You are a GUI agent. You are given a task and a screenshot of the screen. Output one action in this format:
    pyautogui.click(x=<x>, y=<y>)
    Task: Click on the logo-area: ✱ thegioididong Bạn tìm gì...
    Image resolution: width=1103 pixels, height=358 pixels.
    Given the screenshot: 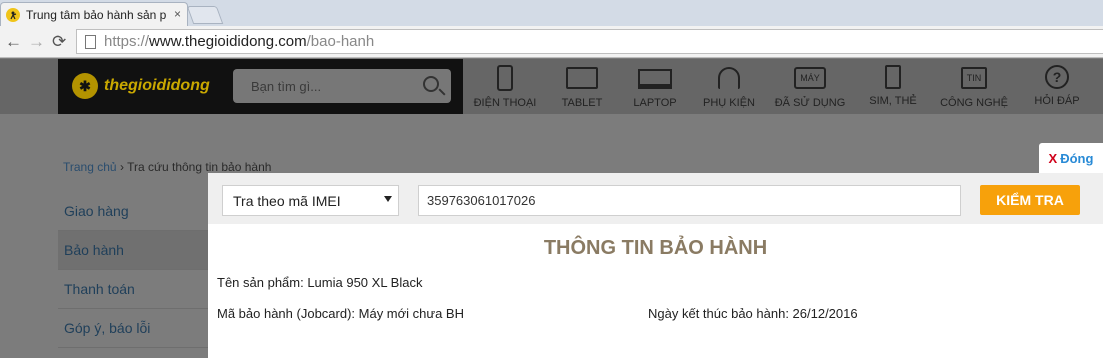 What is the action you would take?
    pyautogui.click(x=260, y=86)
    